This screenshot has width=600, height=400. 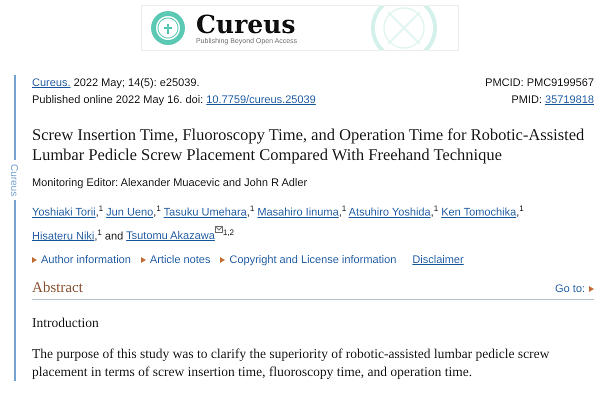 I want to click on text-link: Disclaimer, so click(x=438, y=260).